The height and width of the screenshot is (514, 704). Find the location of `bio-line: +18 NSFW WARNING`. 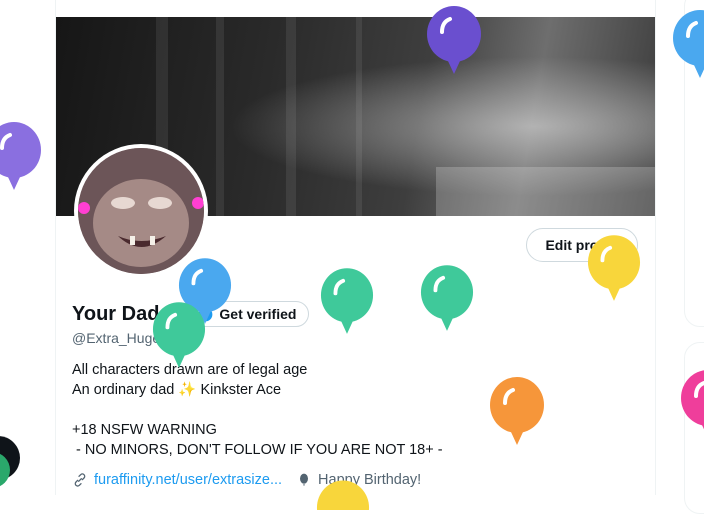

bio-line: +18 NSFW WARNING is located at coordinates (144, 430).